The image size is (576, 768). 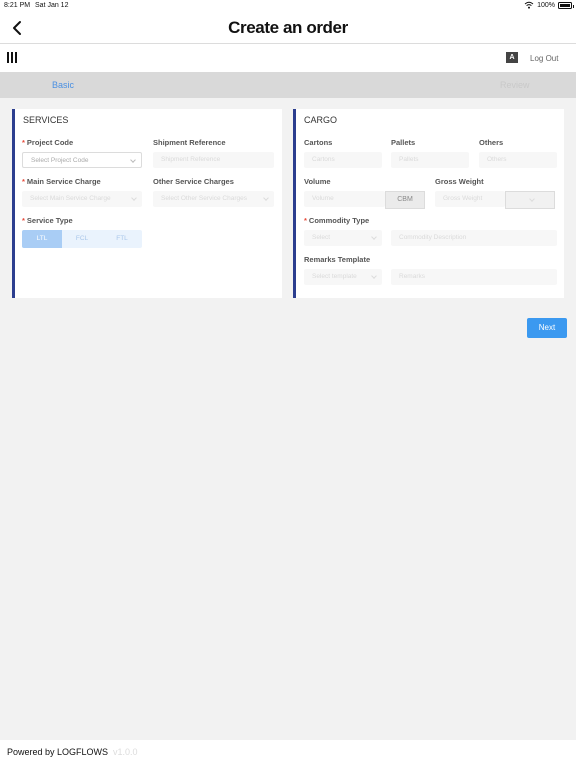 I want to click on tab-basic: Basic, so click(x=63, y=85).